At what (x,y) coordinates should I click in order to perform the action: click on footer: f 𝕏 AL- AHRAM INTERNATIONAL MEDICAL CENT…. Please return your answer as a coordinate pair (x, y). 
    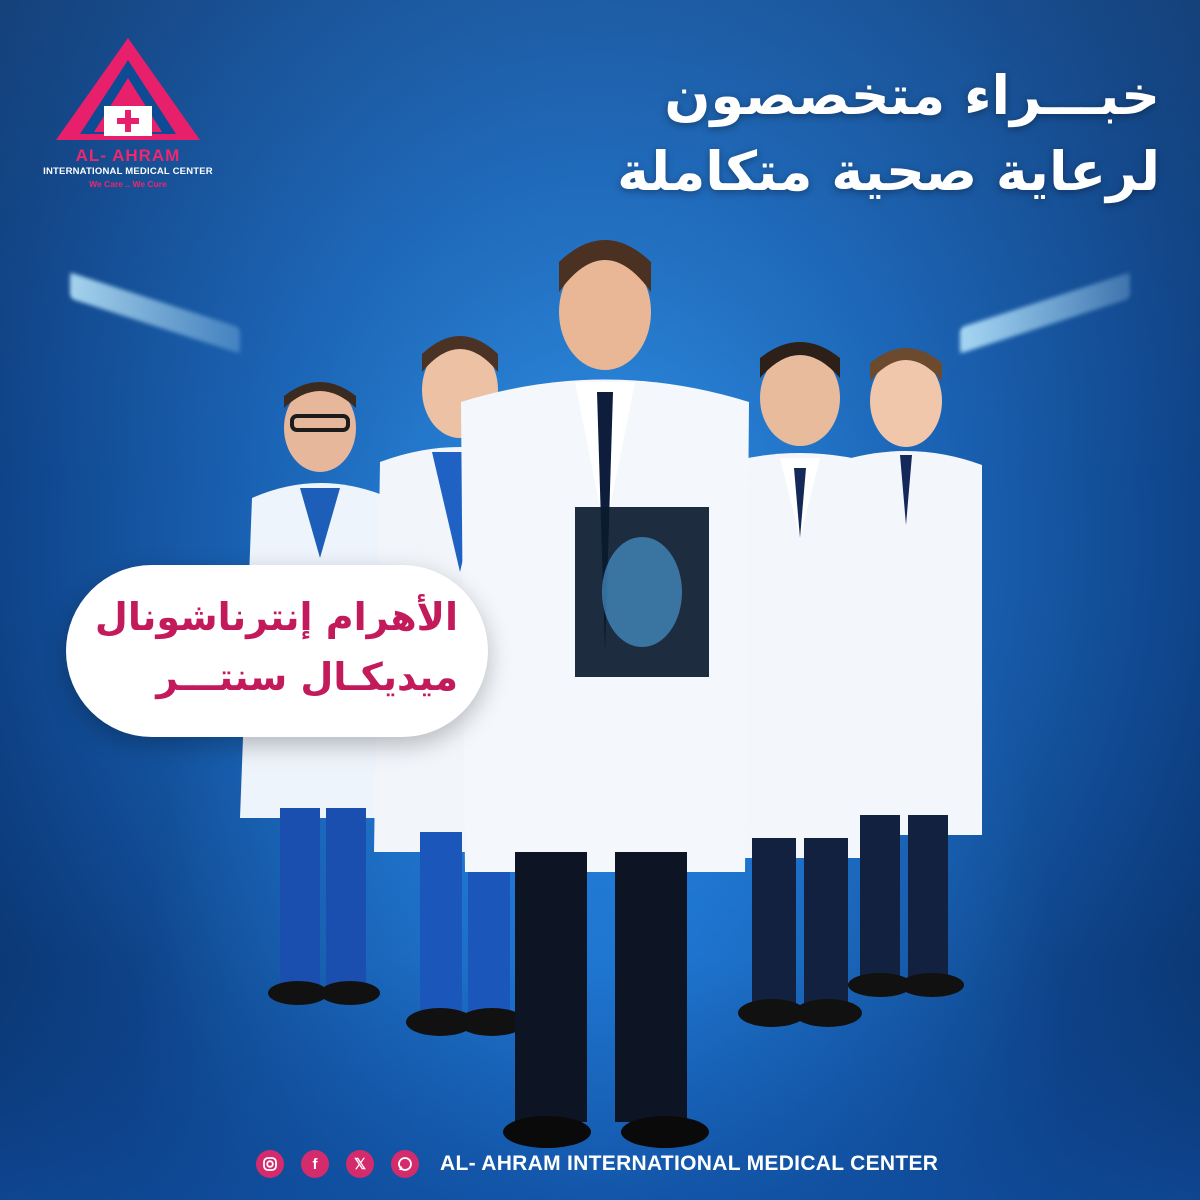
    Looking at the image, I should click on (606, 1164).